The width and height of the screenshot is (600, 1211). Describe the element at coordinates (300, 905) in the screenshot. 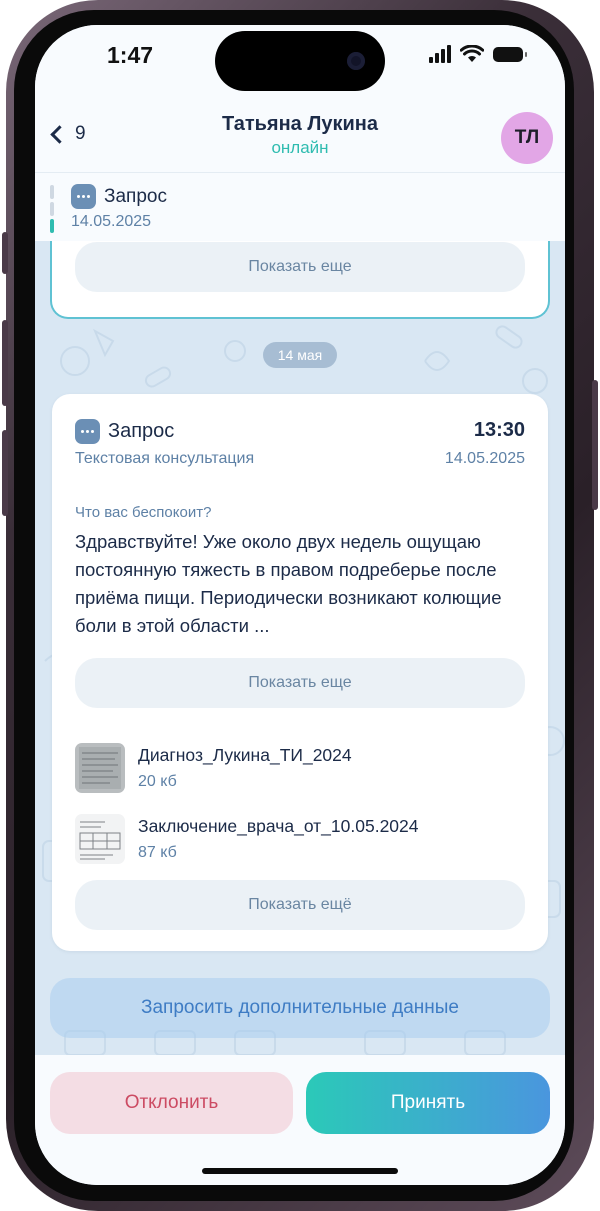

I see `show-more-files-button: Показать ещё` at that location.